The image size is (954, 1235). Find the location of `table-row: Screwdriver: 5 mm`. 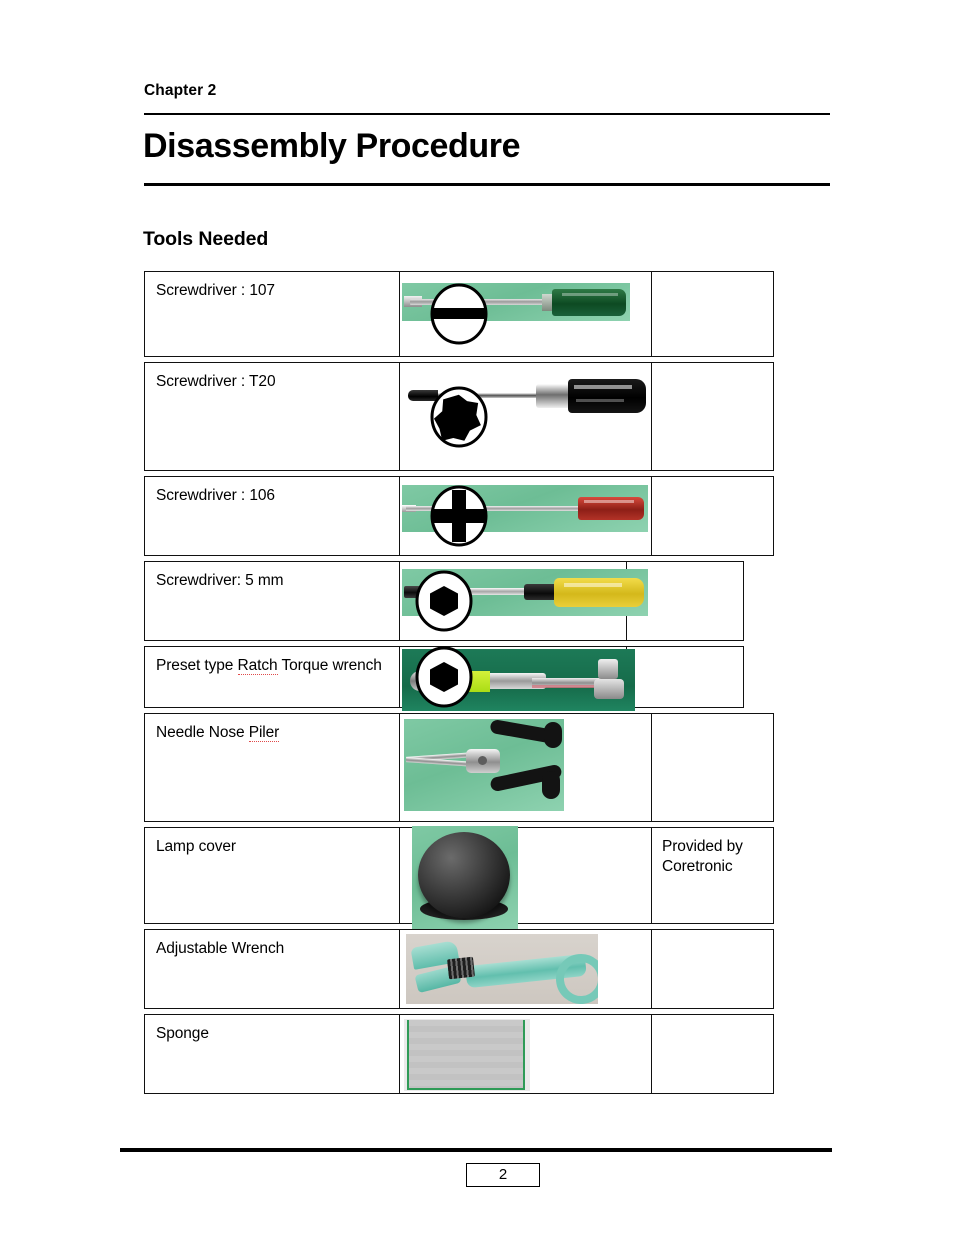

table-row: Screwdriver: 5 mm is located at coordinates (444, 601).